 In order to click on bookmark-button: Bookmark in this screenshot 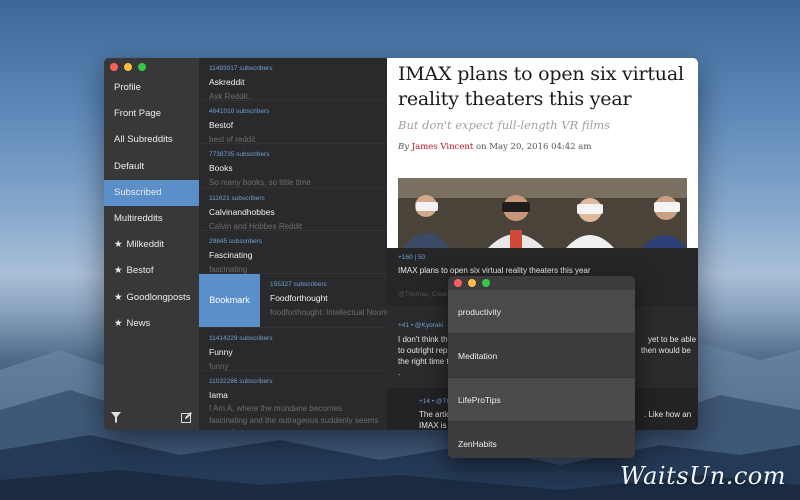, I will do `click(229, 300)`.